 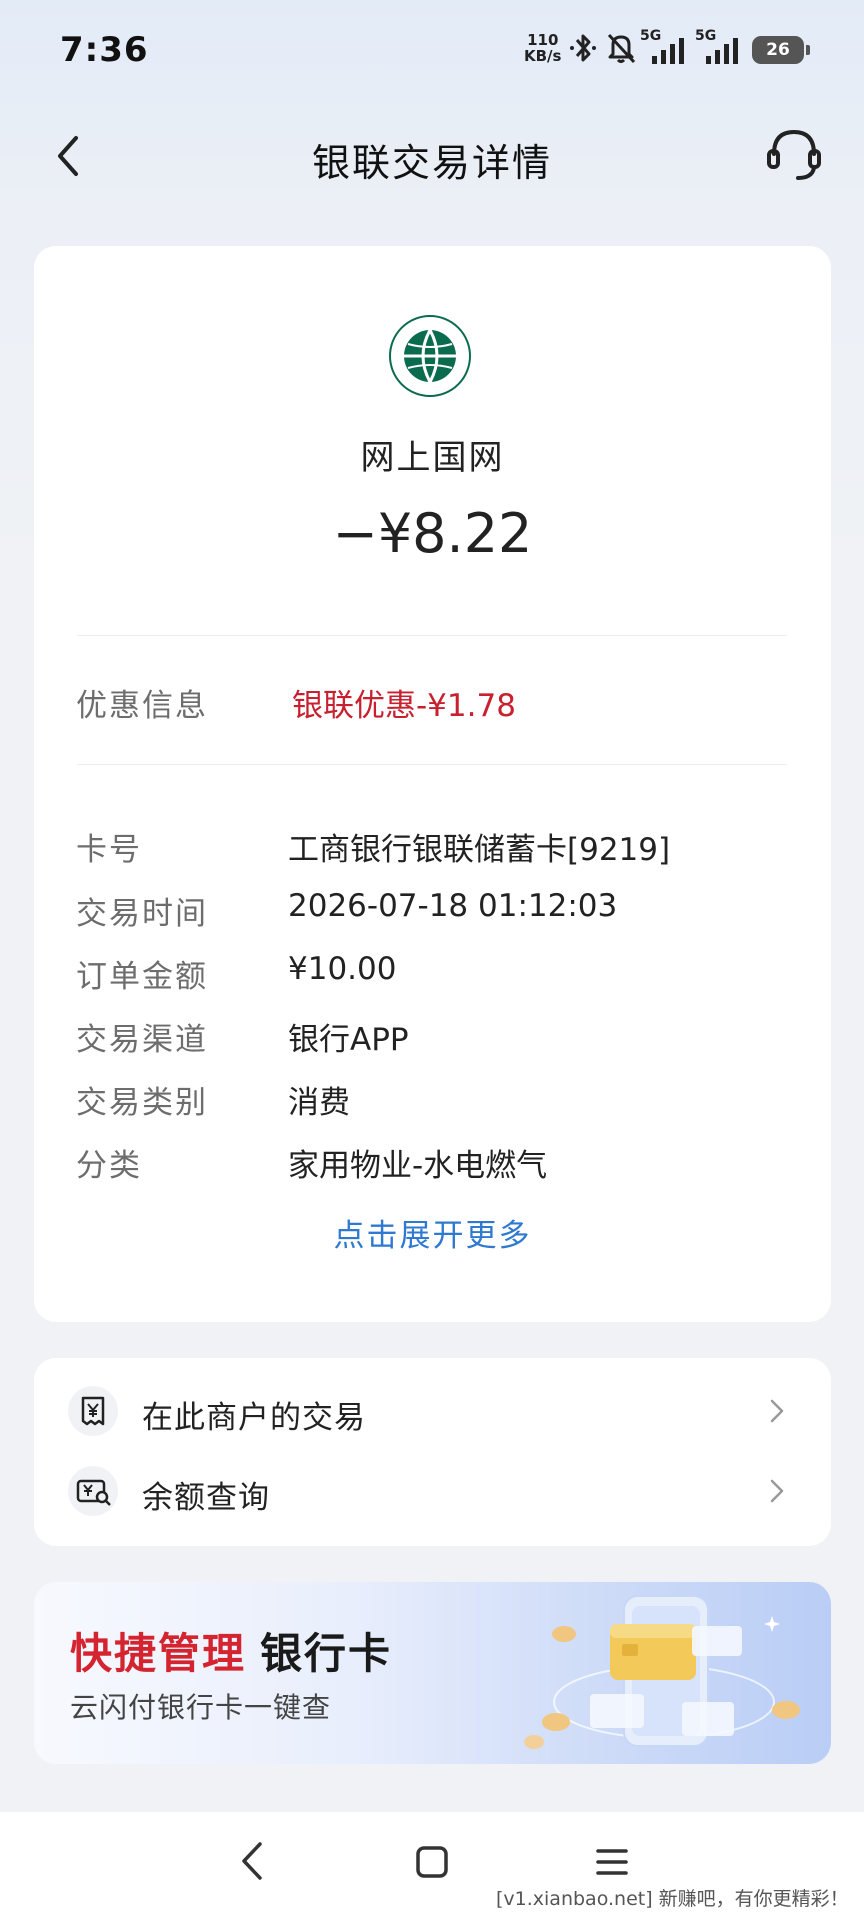 I want to click on bluetooth-icon, so click(x=583, y=48).